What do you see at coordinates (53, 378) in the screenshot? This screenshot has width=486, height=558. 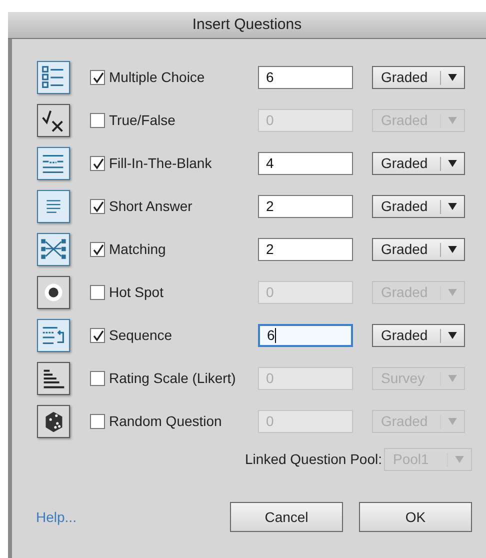 I see `bar-list-icon` at bounding box center [53, 378].